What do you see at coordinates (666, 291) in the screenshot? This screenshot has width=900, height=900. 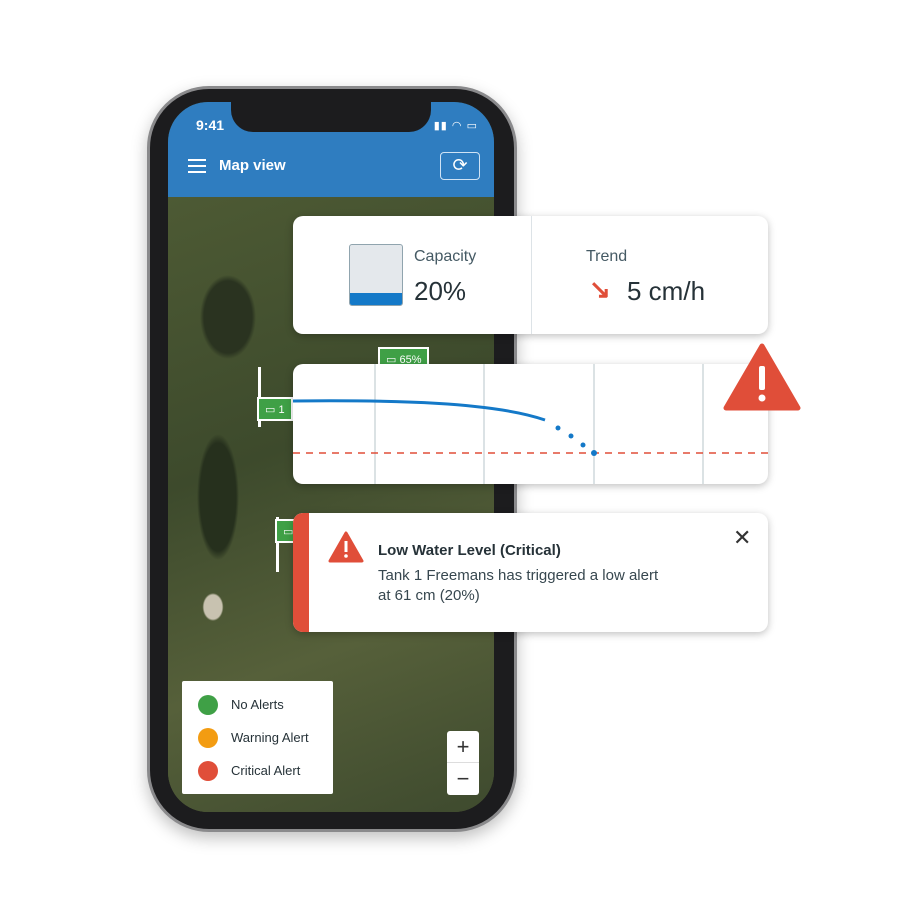 I see `trend-value: 5 cm/h` at bounding box center [666, 291].